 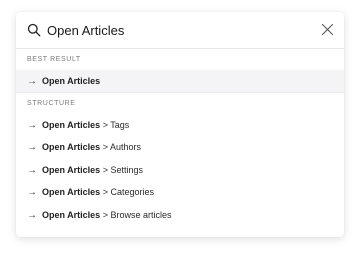 What do you see at coordinates (177, 30) in the screenshot?
I see `search-input` at bounding box center [177, 30].